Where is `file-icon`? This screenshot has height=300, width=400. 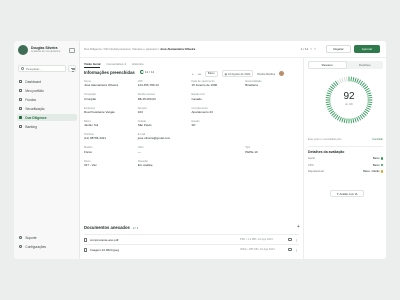
file-icon is located at coordinates (85, 249).